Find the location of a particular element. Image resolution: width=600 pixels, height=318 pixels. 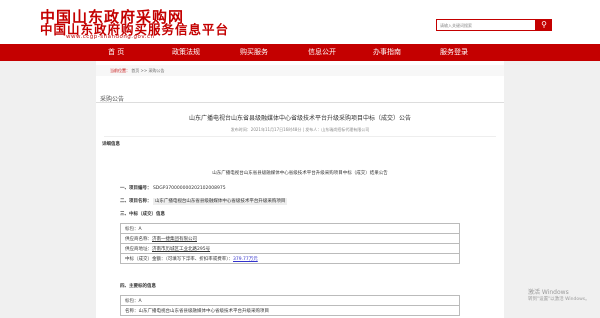

title-divider is located at coordinates (300, 136).